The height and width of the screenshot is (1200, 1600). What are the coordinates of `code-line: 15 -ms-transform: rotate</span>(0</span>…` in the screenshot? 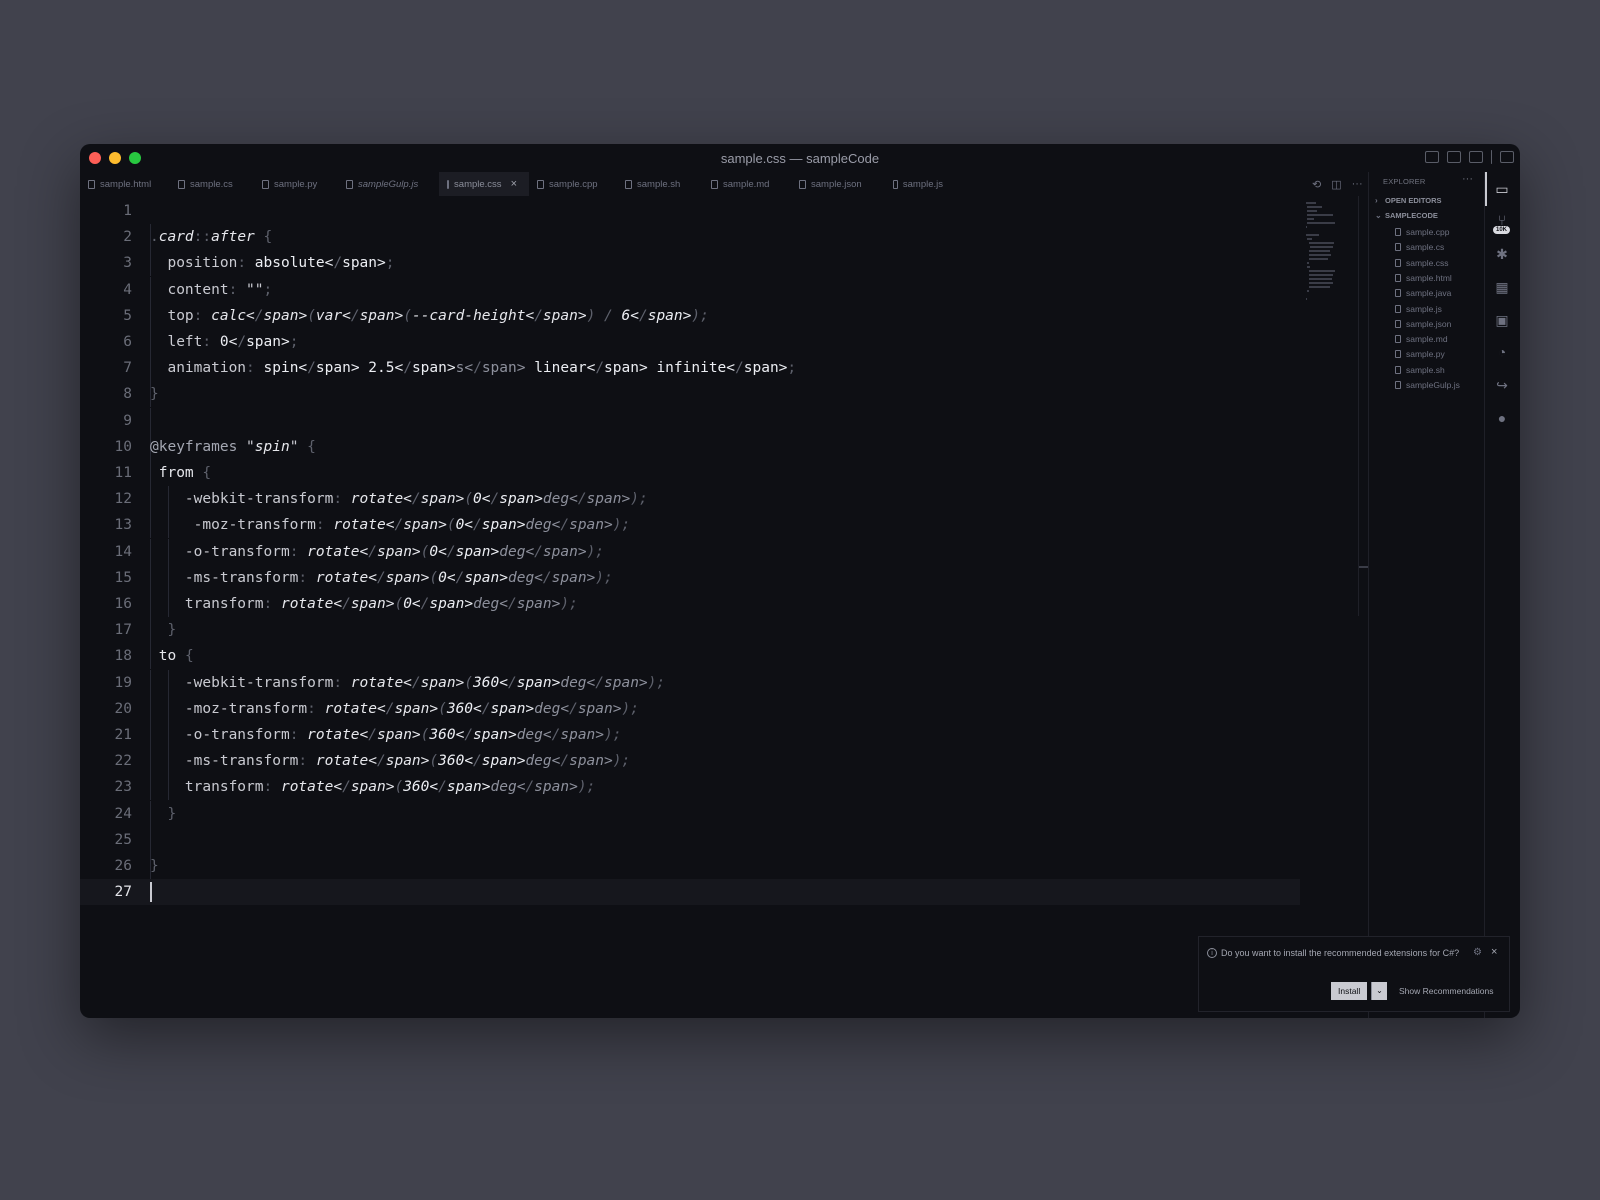 It's located at (690, 577).